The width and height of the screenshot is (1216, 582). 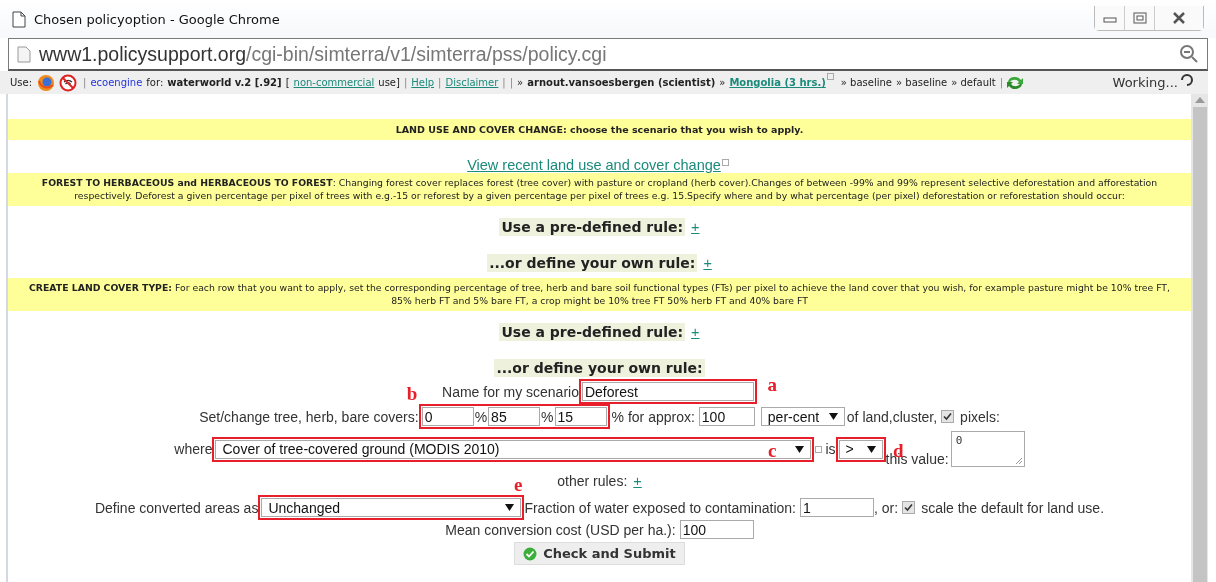 I want to click on info-panel: FOREST TO HERBACEOUS and HERBACEOUS TO FOREST: Changing forest cover replaces forest (tree cover) with pasture or cropland (herb cover).Changes of between -99% and 99% represent selective deforestation and afforestation respectively. Deforest a given percentage per pixel of trees with e.g.-15 or reforest by a given percentage per pixel of trees e.g. 15.Specify where and by what percentage (per pixel) deforestation or reforestation should occur:, so click(x=599, y=190).